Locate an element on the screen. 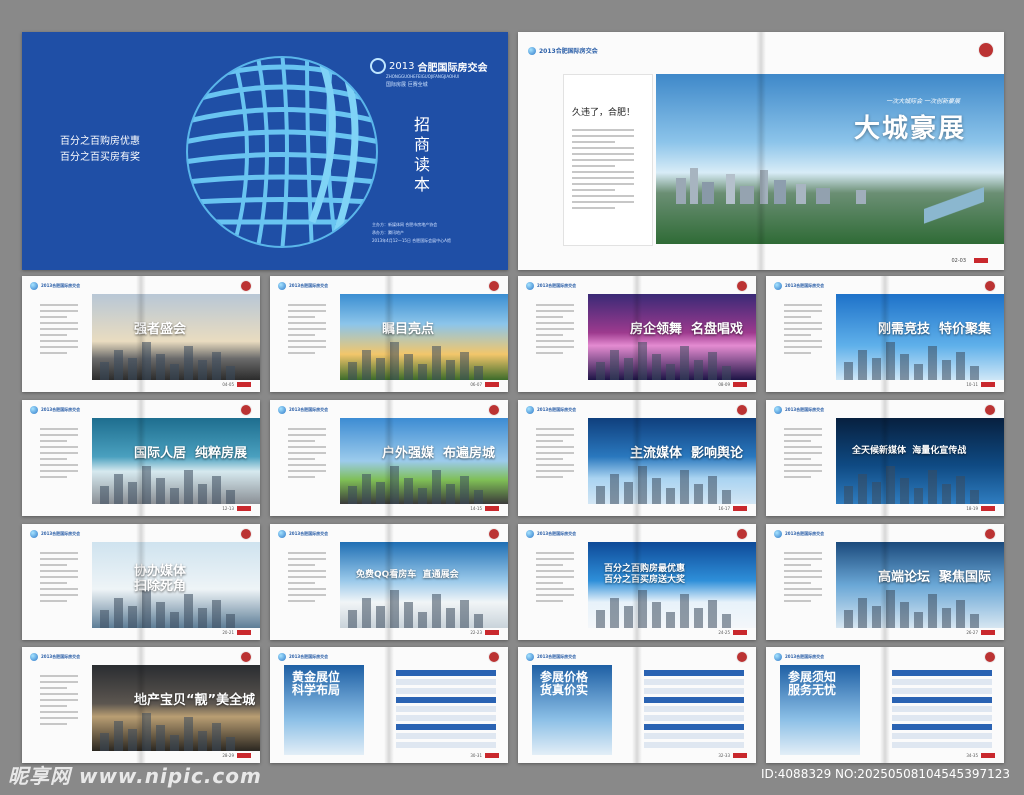 This screenshot has width=1024, height=795. spread-18-19: 2013合肥国际房交会 全天候新媒体 海量化宣传战 18-19 is located at coordinates (885, 458).